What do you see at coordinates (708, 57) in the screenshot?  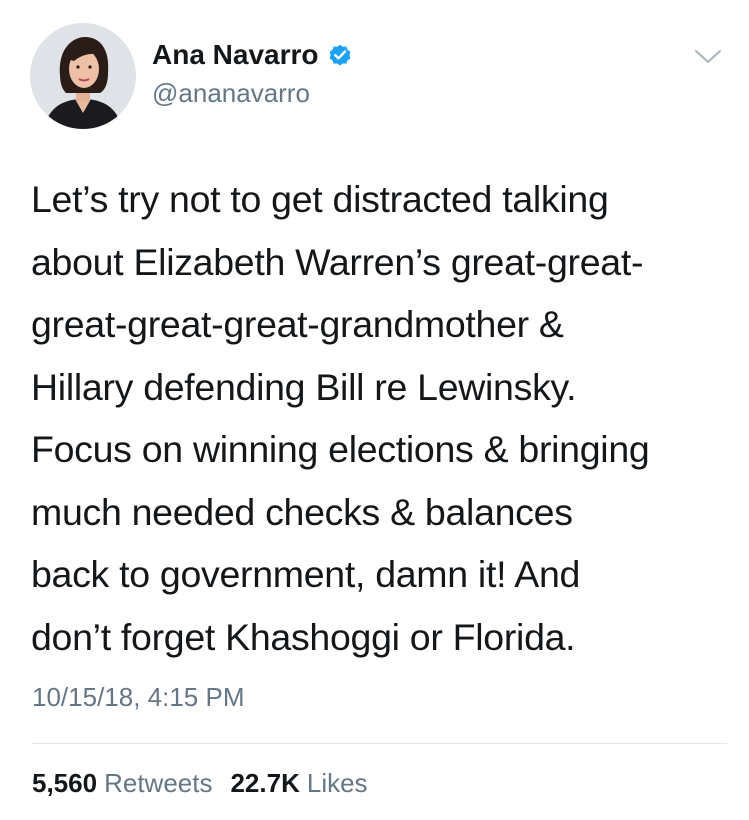 I see `chevron-down-icon` at bounding box center [708, 57].